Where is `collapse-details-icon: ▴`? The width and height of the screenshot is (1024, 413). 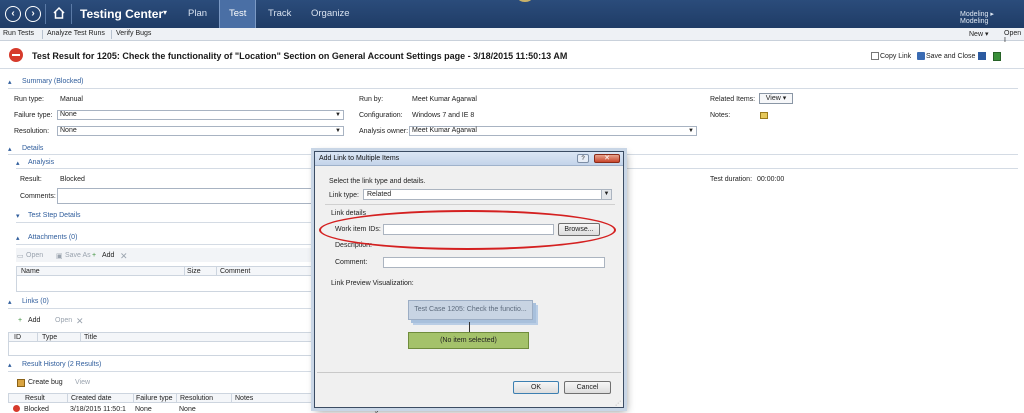 collapse-details-icon: ▴ is located at coordinates (10, 149).